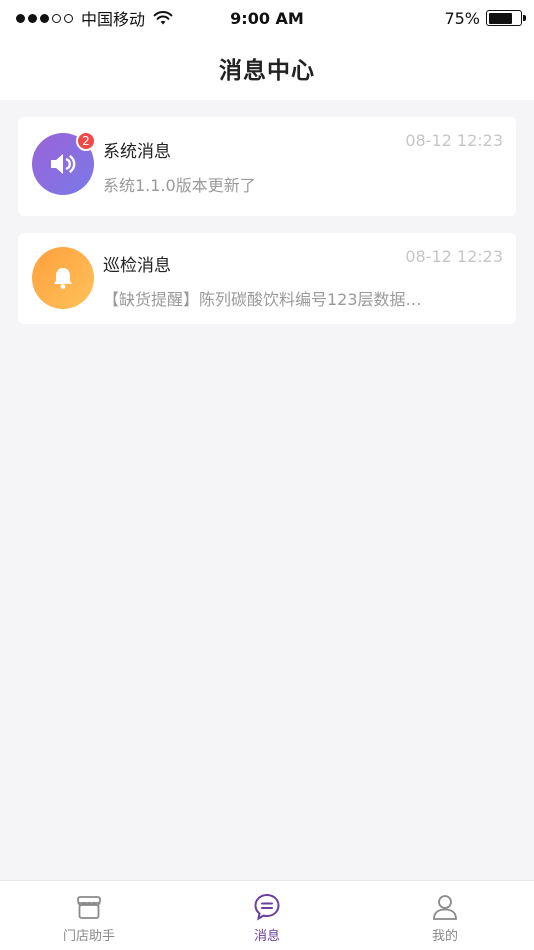  Describe the element at coordinates (500, 18) in the screenshot. I see `battery-level` at that location.